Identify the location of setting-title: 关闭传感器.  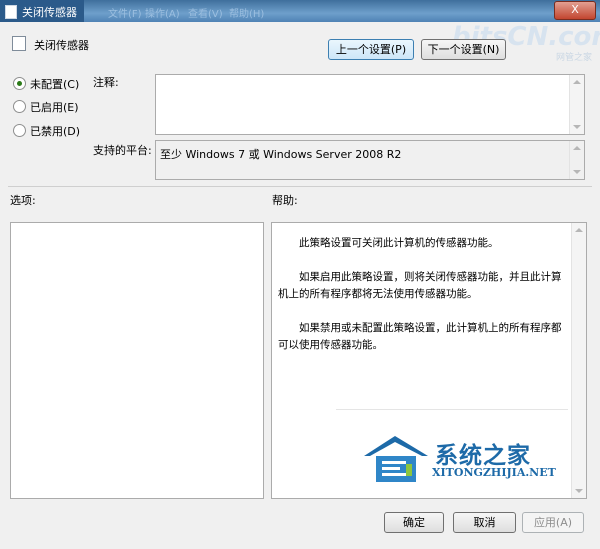
(61, 45).